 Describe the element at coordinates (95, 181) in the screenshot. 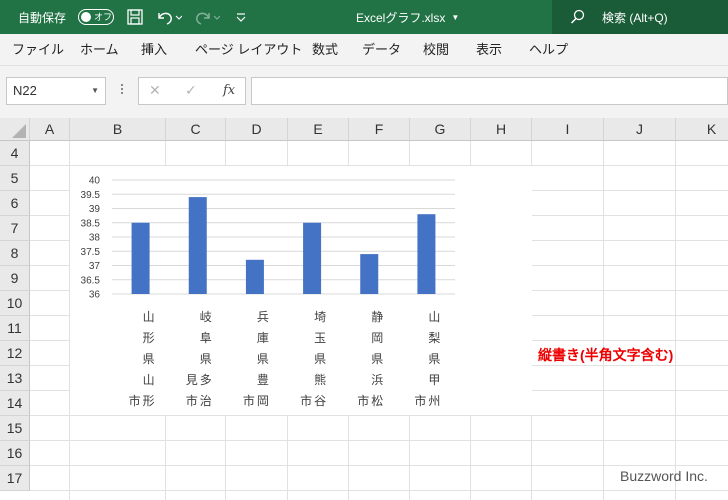

I see `y-tick-label: 40` at that location.